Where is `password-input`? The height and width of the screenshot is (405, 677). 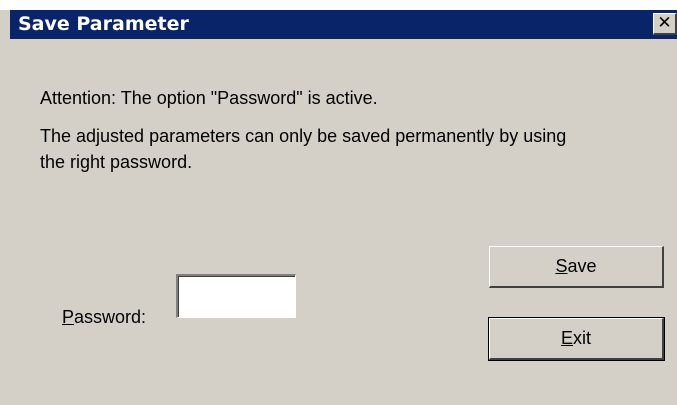
password-input is located at coordinates (236, 296).